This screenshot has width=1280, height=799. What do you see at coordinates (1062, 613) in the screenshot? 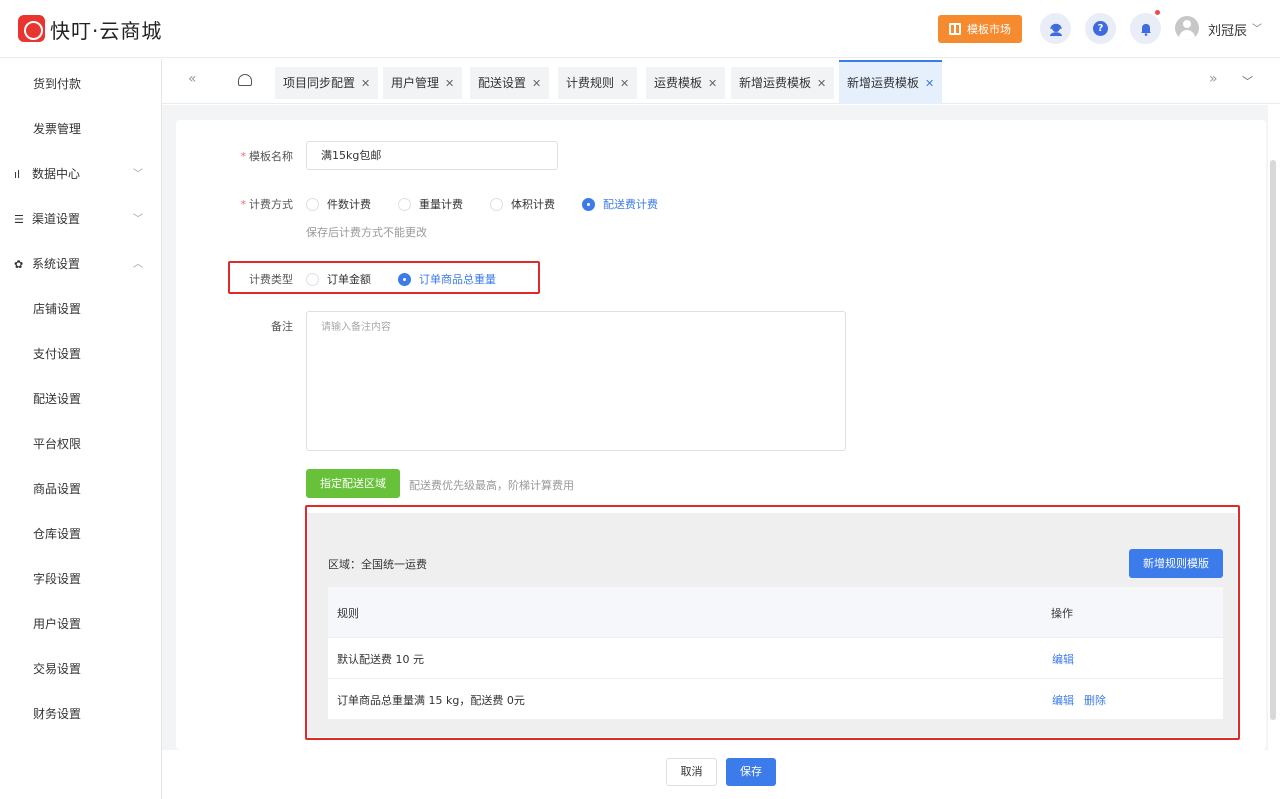
I see `column-header-actions: 操作` at bounding box center [1062, 613].